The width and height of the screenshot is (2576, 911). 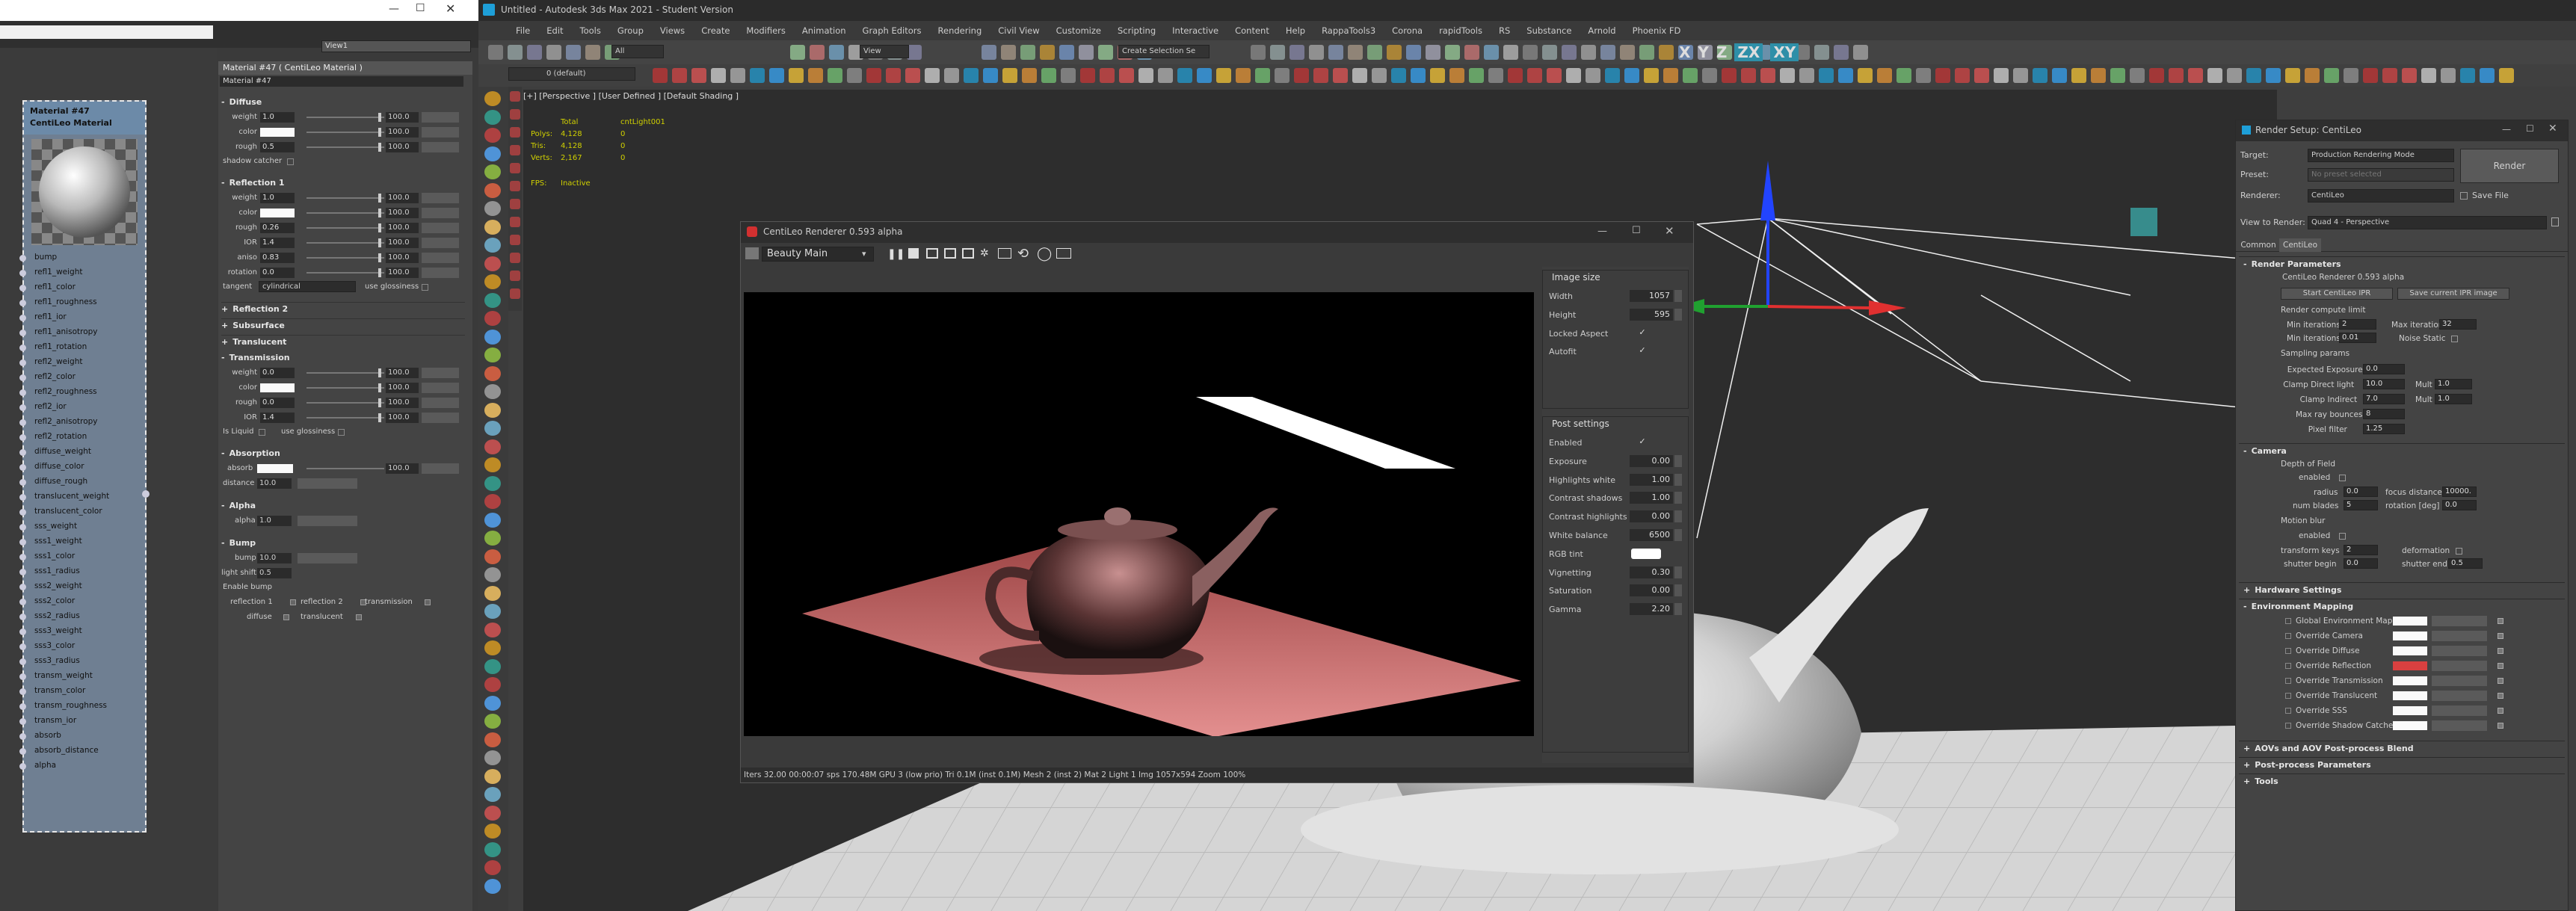 What do you see at coordinates (2459, 711) in the screenshot?
I see `env-map-button` at bounding box center [2459, 711].